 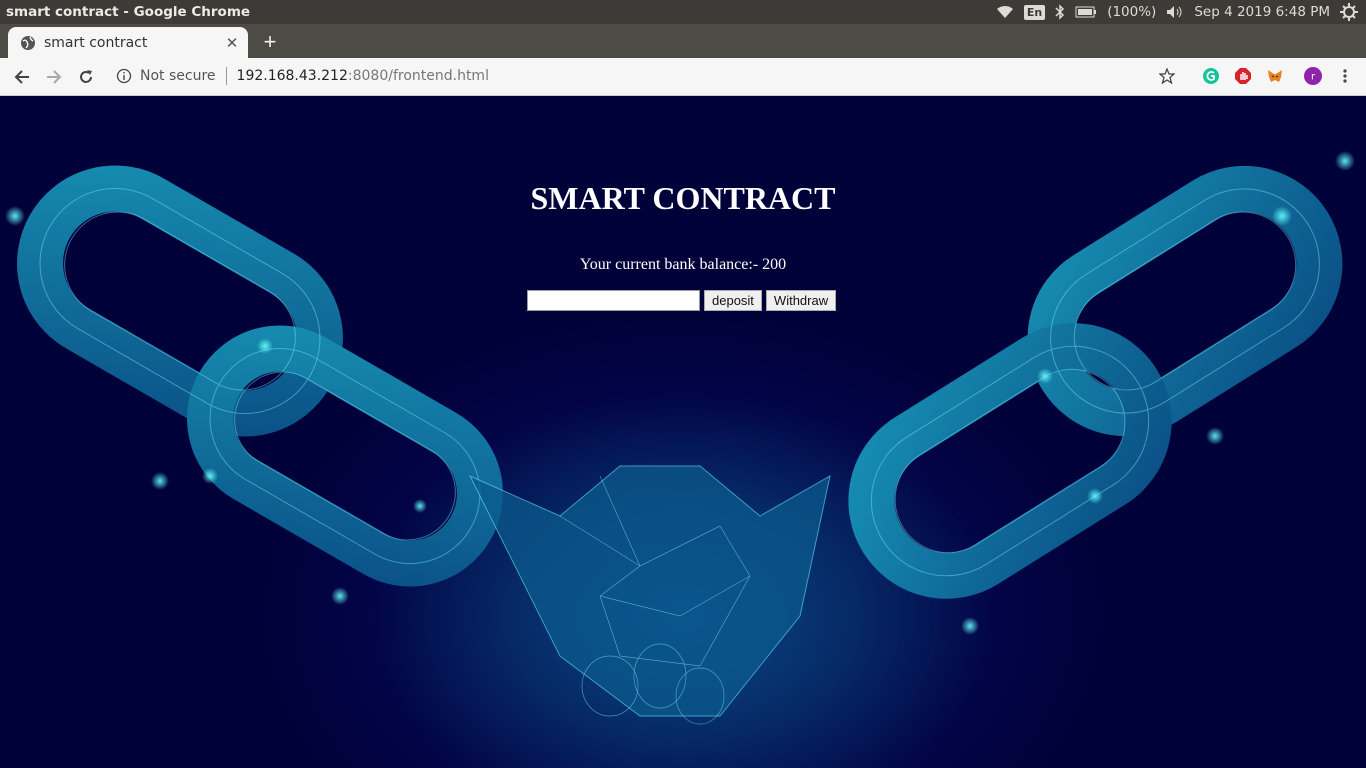 What do you see at coordinates (1060, 12) in the screenshot?
I see `bluetooth-icon` at bounding box center [1060, 12].